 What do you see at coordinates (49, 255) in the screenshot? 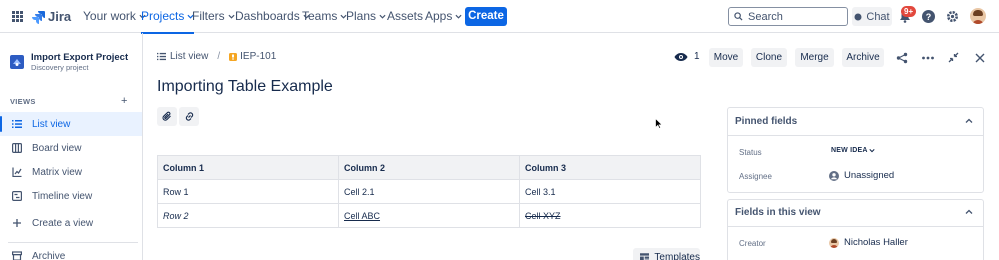
I see `sidebar-item-label: Archive` at bounding box center [49, 255].